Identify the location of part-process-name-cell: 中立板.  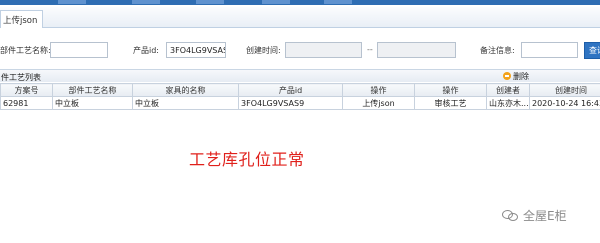
(92, 103).